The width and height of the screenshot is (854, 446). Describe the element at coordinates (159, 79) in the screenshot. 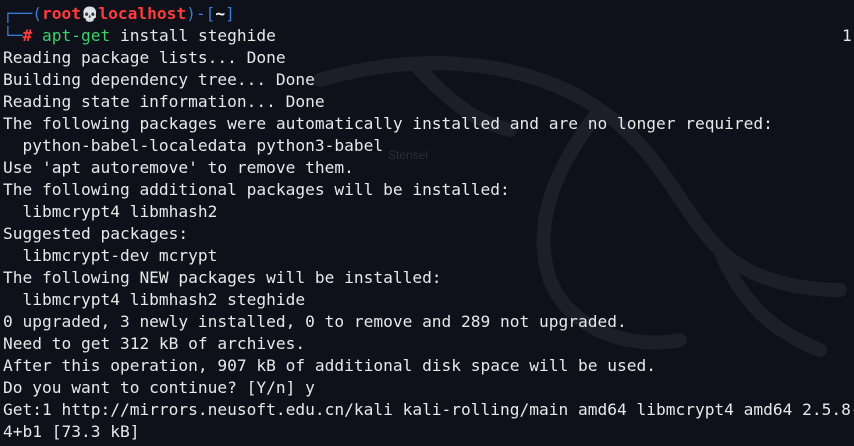

I see `output-line: Building dependency tree... Done` at that location.